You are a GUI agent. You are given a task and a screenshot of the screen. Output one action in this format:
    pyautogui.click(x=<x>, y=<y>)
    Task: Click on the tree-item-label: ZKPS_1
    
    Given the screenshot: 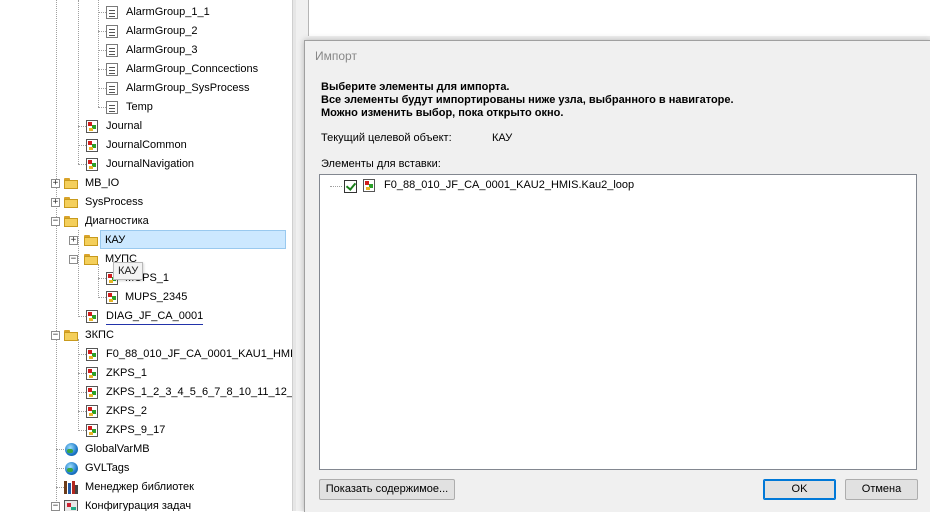 What is the action you would take?
    pyautogui.click(x=126, y=373)
    